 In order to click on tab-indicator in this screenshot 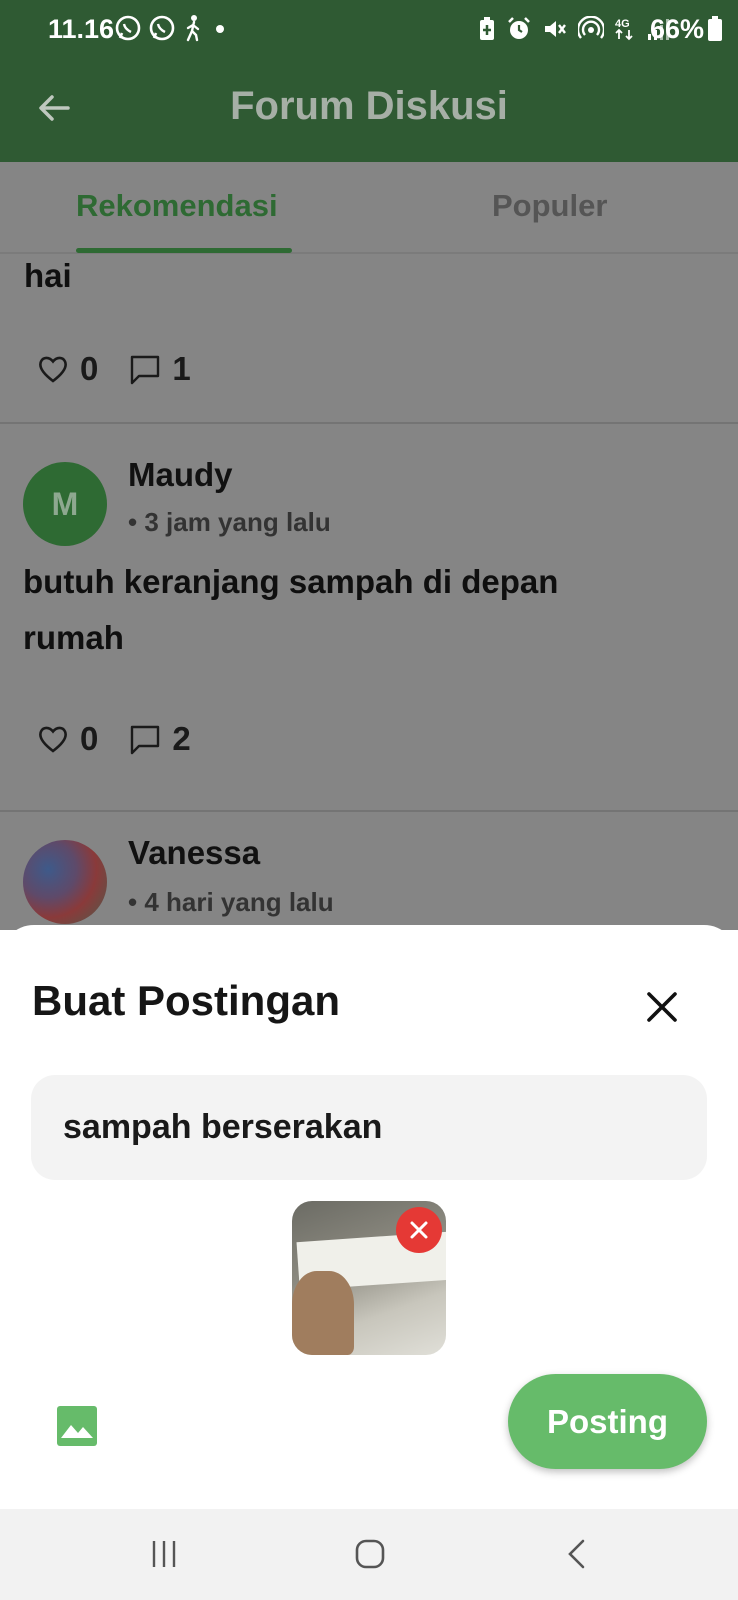, I will do `click(184, 250)`.